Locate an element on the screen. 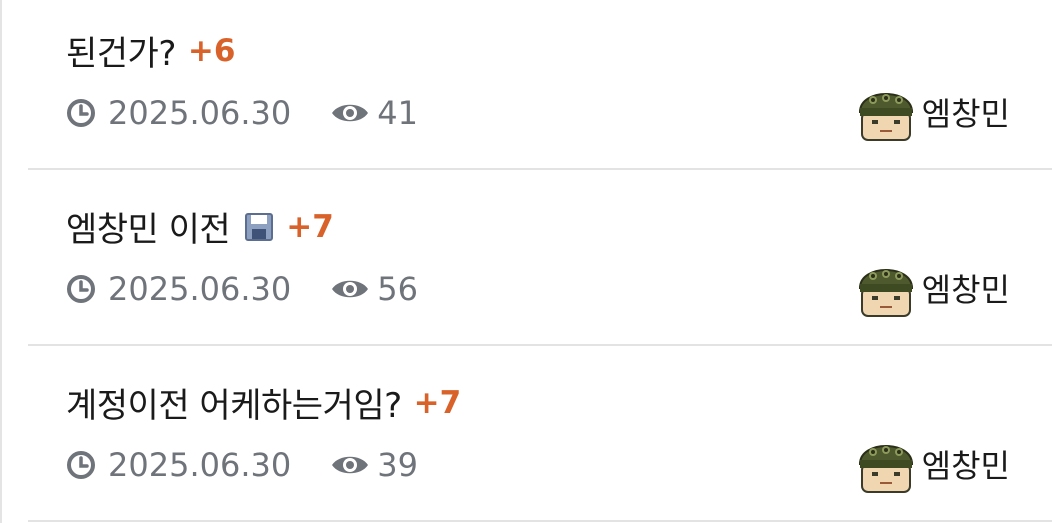 The width and height of the screenshot is (1052, 523). post-meta: 2025.06.30 39 is located at coordinates (242, 465).